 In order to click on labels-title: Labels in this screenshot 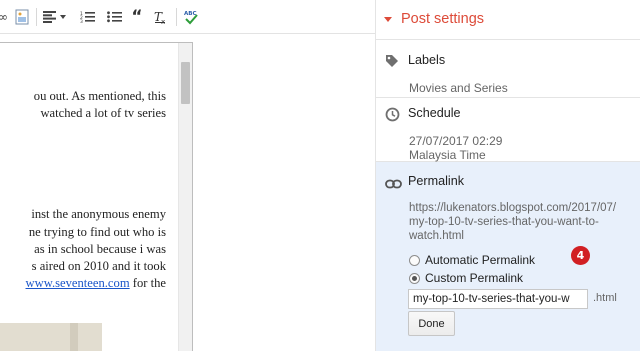, I will do `click(427, 60)`.